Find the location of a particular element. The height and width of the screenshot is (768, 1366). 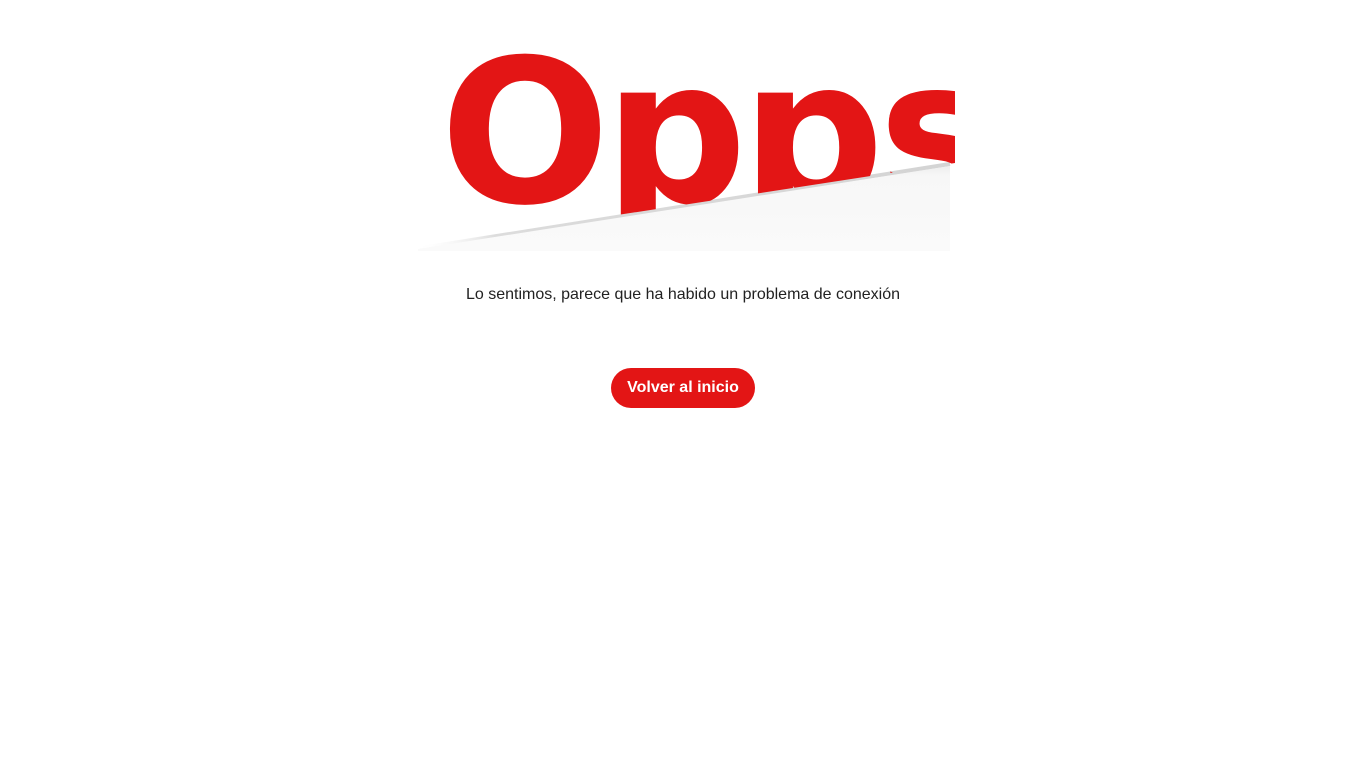

opps-illustration: Opps is located at coordinates (682, 142).